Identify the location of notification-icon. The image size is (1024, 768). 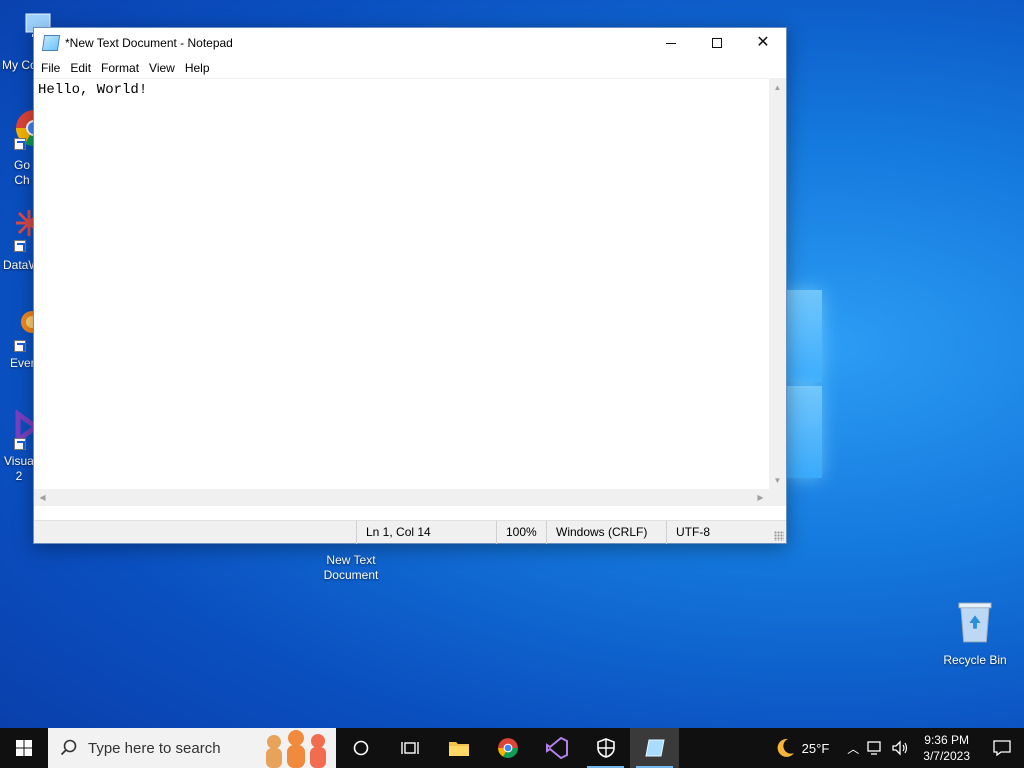
(1002, 748).